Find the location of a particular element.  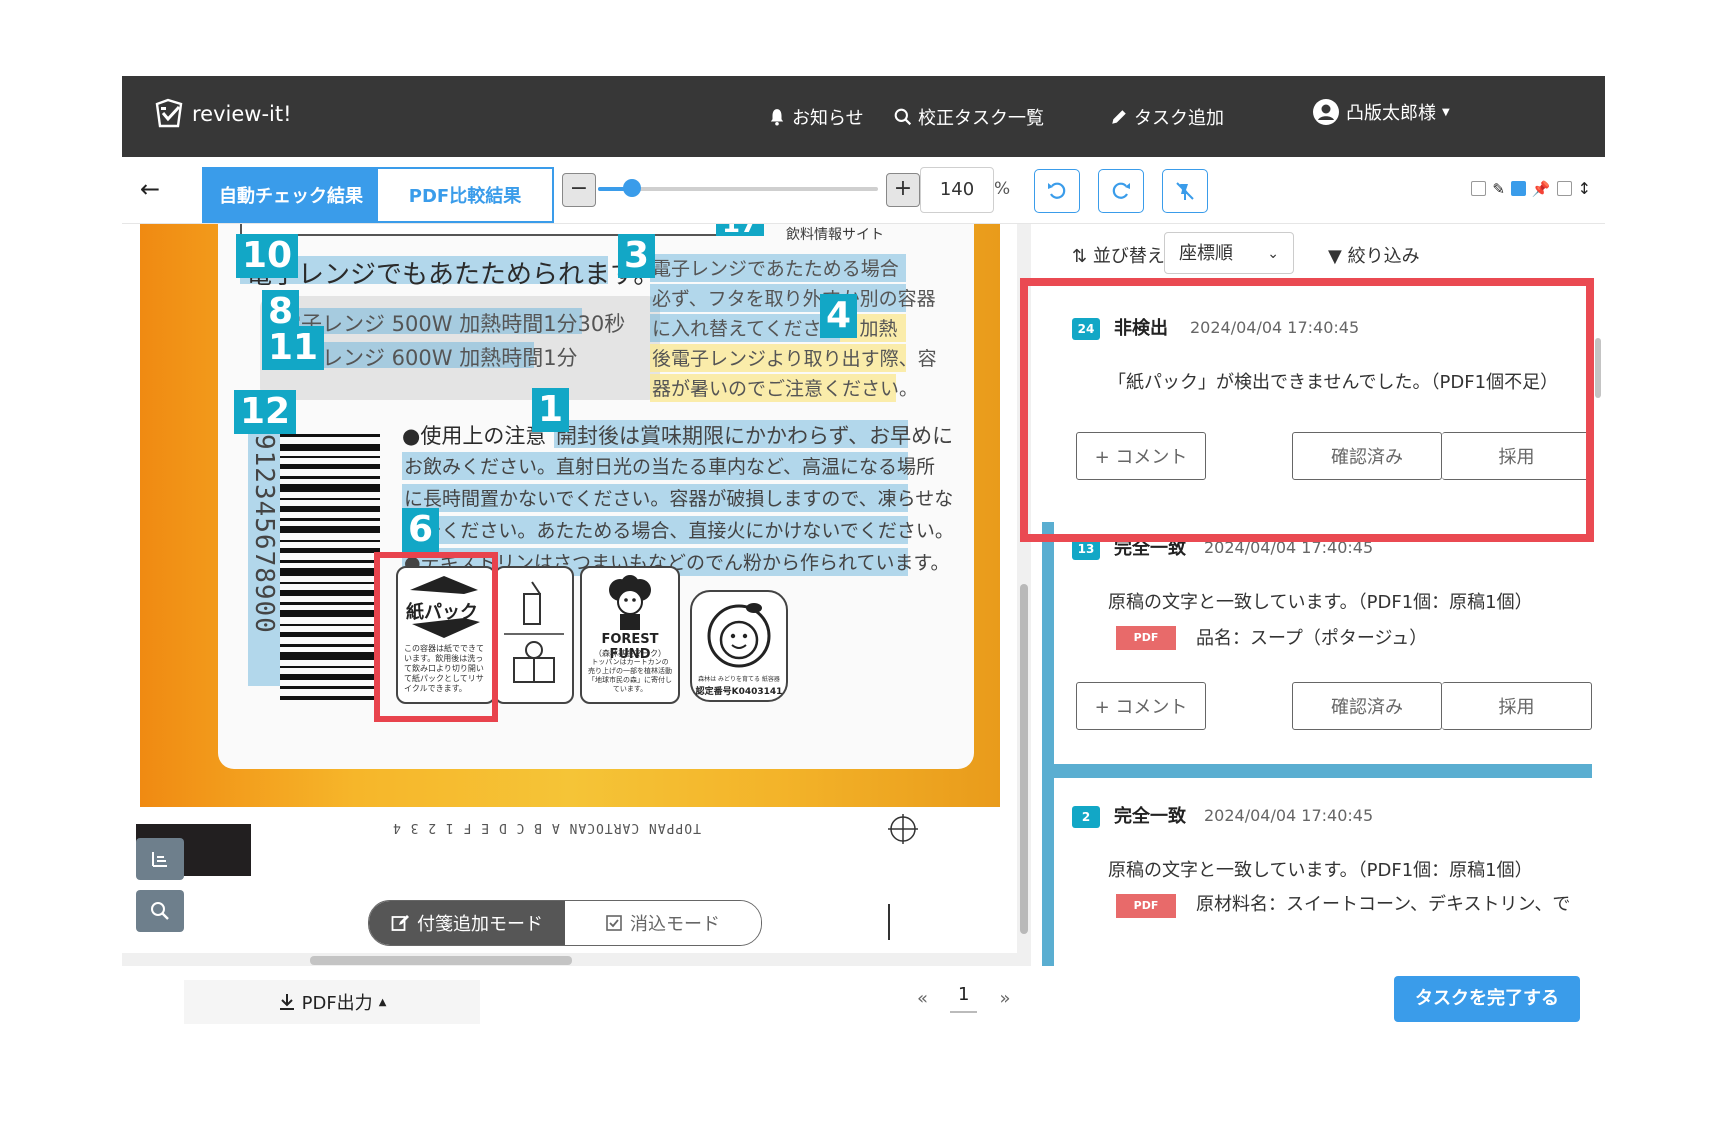

brand-logo: review-it! is located at coordinates (223, 114).